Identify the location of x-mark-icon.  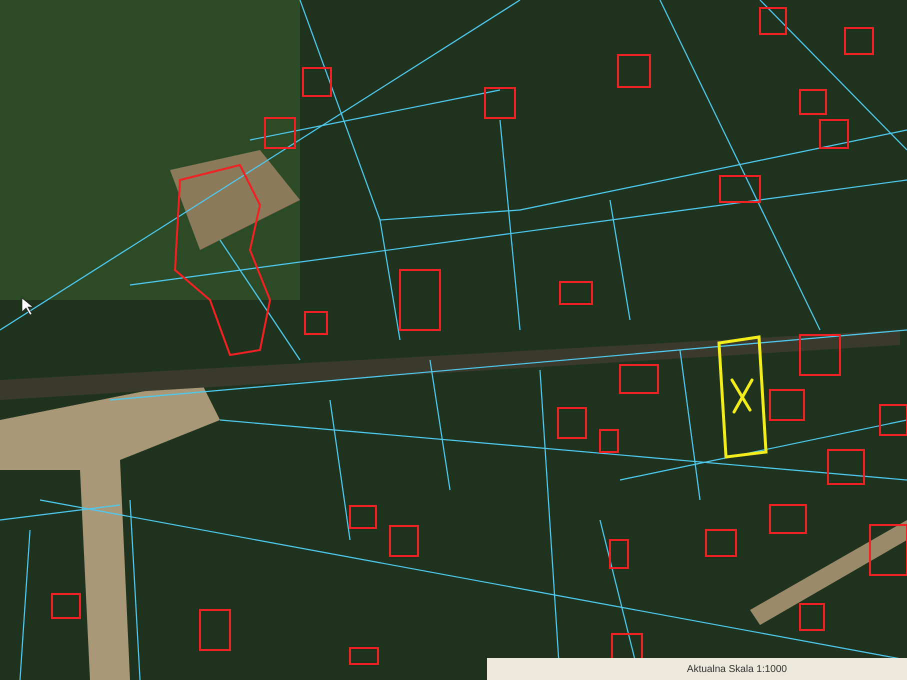
(742, 396).